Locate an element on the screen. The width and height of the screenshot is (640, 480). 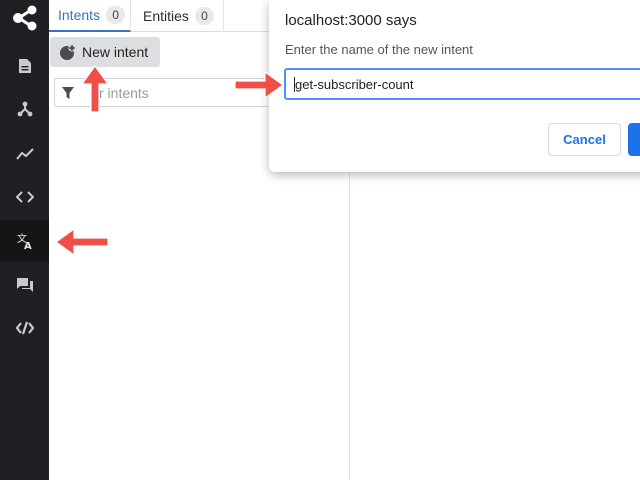
new-intent-label: New intent is located at coordinates (115, 52).